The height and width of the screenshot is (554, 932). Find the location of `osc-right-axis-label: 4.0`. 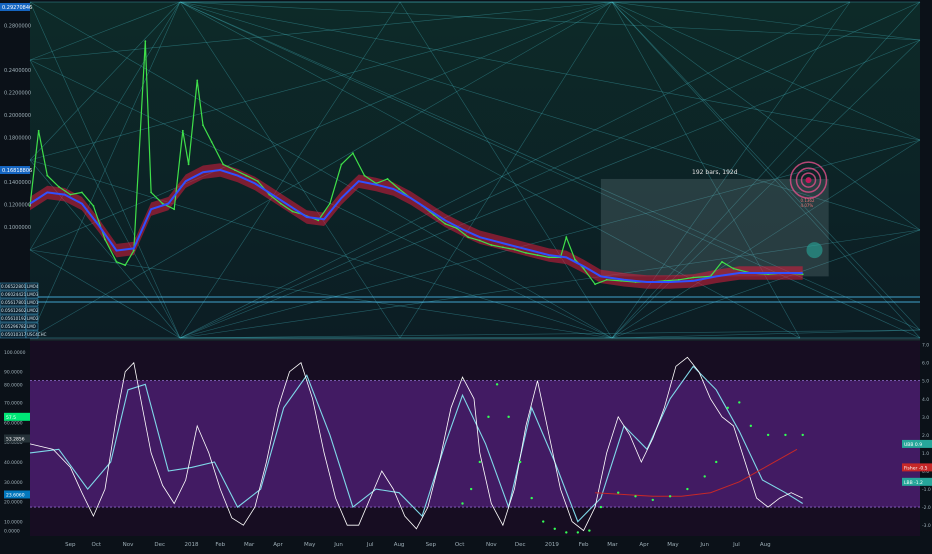

osc-right-axis-label: 4.0 is located at coordinates (925, 400).